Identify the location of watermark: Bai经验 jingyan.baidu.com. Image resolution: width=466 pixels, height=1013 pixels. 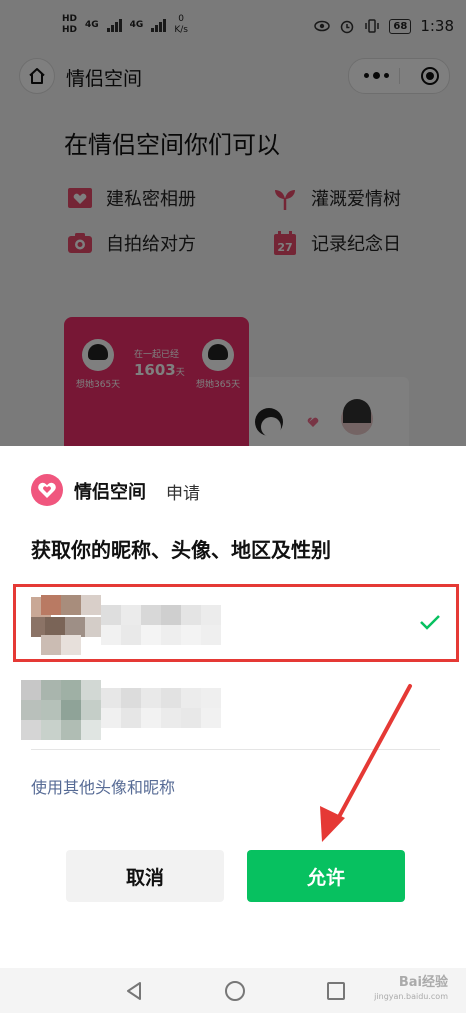
(411, 990).